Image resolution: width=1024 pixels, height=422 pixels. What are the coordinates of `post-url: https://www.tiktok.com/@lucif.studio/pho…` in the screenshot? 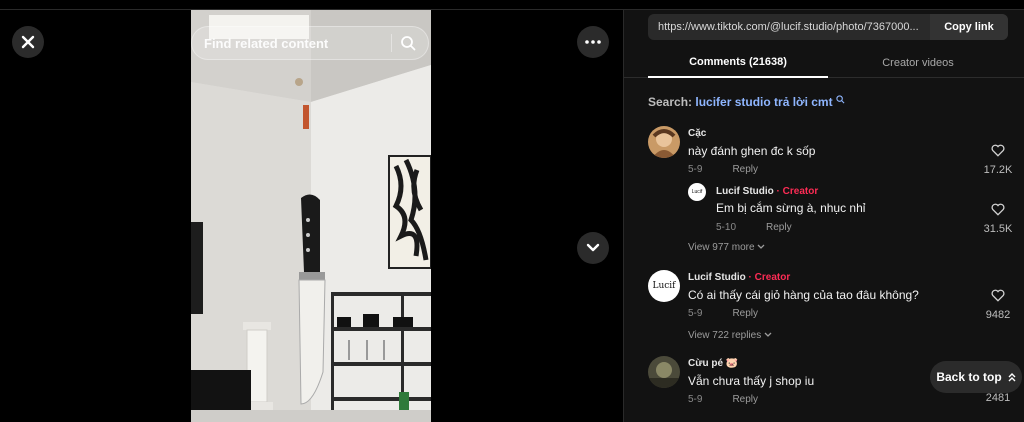 It's located at (789, 27).